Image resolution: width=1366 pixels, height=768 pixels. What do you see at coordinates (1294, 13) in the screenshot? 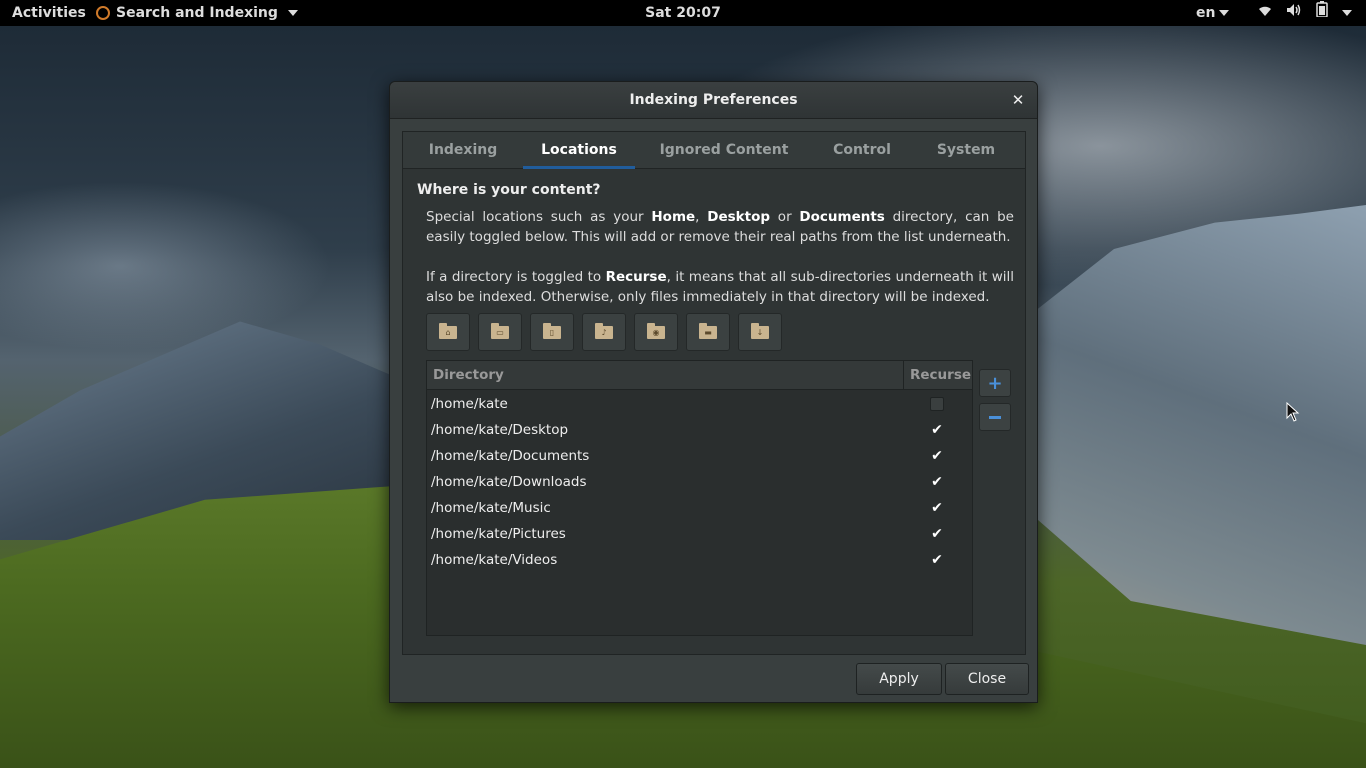
I see `volume-icon` at bounding box center [1294, 13].